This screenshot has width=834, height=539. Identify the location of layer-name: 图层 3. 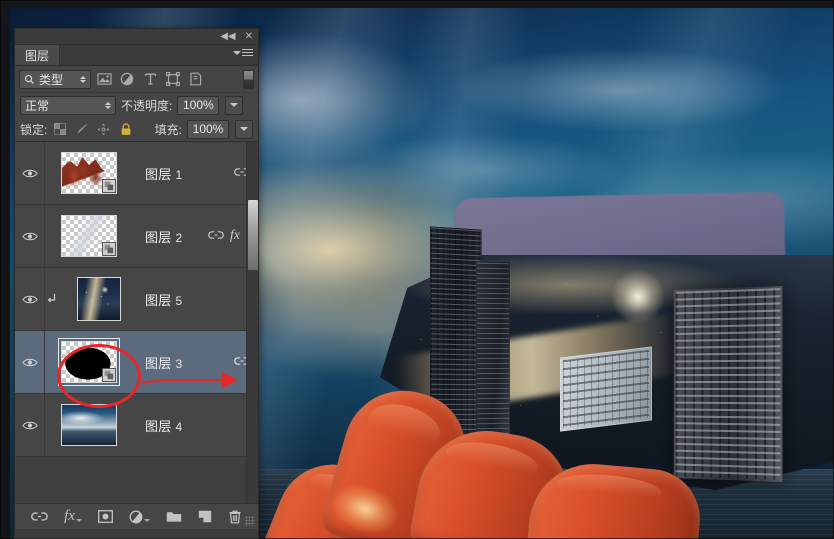
(184, 362).